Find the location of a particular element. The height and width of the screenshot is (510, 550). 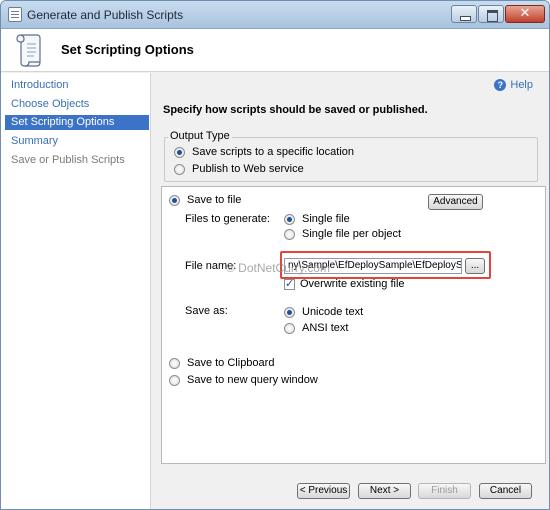

radio-save-to-location-label: Save scripts to a specific location is located at coordinates (273, 152).